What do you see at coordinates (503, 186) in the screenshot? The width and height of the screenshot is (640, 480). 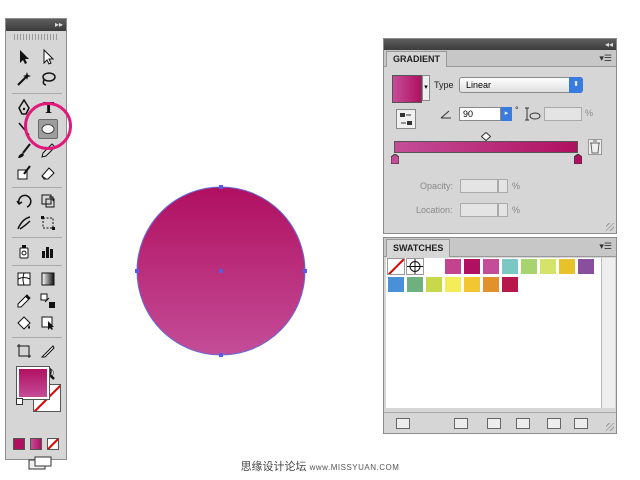 I see `opacity-dropdown-arrow` at bounding box center [503, 186].